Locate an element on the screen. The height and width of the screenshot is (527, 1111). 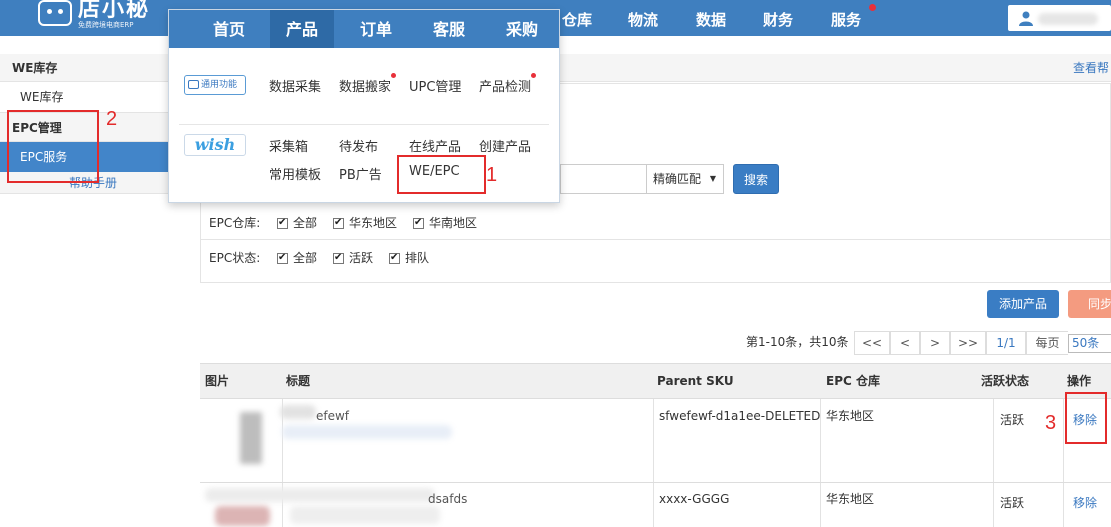
menu-tab-bar: 首页 产品 订单 客服 采购 is located at coordinates (364, 29).